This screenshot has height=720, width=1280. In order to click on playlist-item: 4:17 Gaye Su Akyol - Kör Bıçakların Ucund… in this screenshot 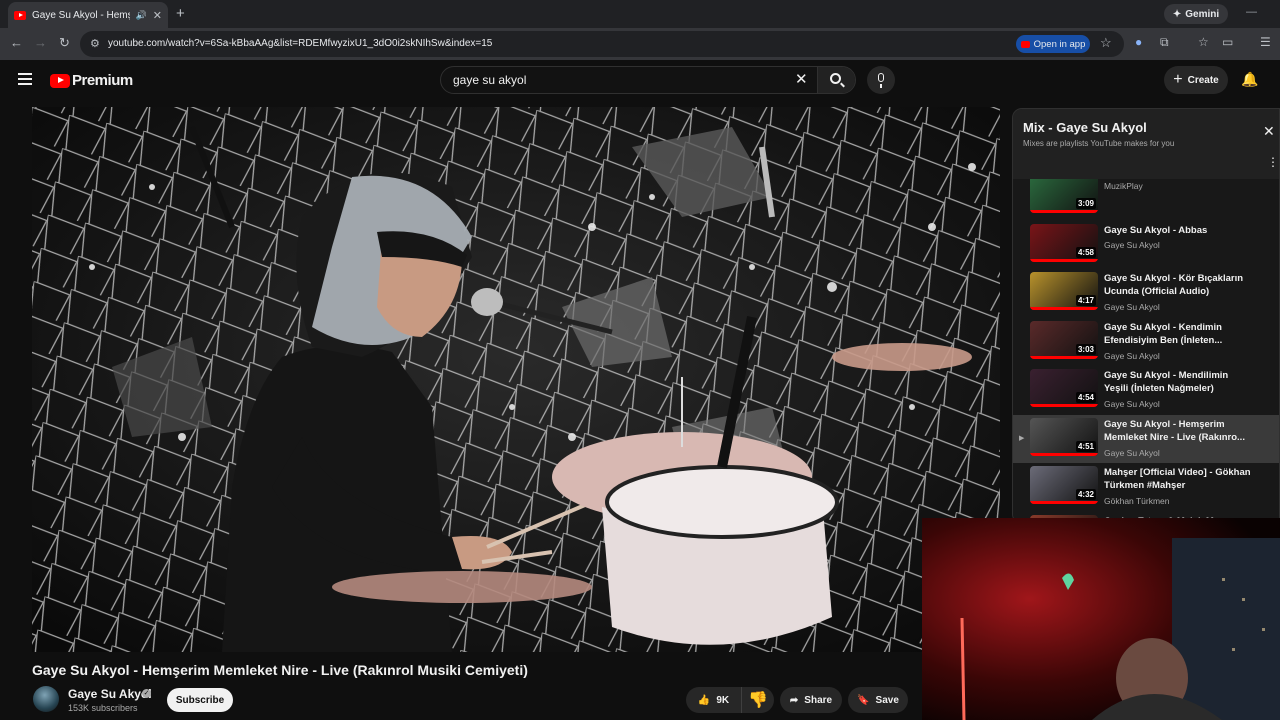, I will do `click(1146, 293)`.